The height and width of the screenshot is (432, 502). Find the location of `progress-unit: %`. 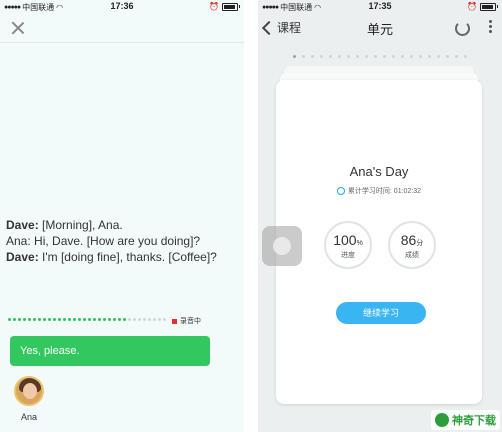

progress-unit: % is located at coordinates (359, 243).